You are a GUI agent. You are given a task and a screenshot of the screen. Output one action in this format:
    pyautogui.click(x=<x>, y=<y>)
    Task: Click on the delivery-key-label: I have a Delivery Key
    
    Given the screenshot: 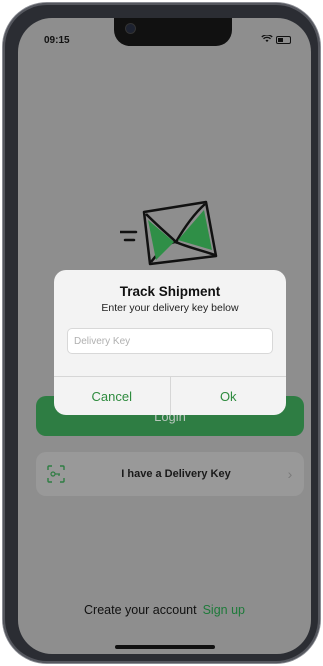 What is the action you would take?
    pyautogui.click(x=176, y=474)
    